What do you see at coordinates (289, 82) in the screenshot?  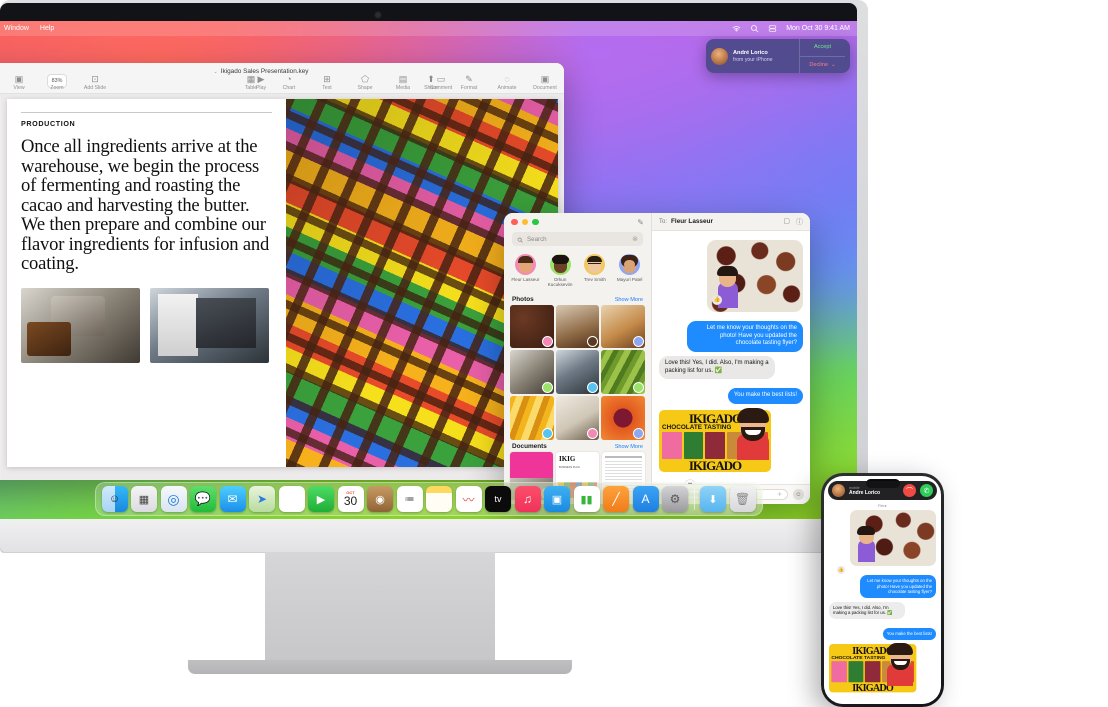 I see `toolbar-chart-button: ◔ Chart` at bounding box center [289, 82].